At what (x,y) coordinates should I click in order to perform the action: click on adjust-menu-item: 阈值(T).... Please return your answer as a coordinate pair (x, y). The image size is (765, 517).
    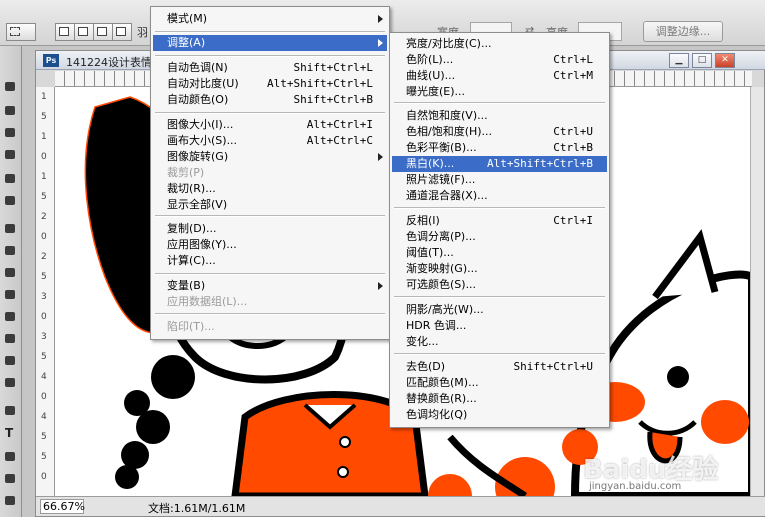
    Looking at the image, I should click on (499, 253).